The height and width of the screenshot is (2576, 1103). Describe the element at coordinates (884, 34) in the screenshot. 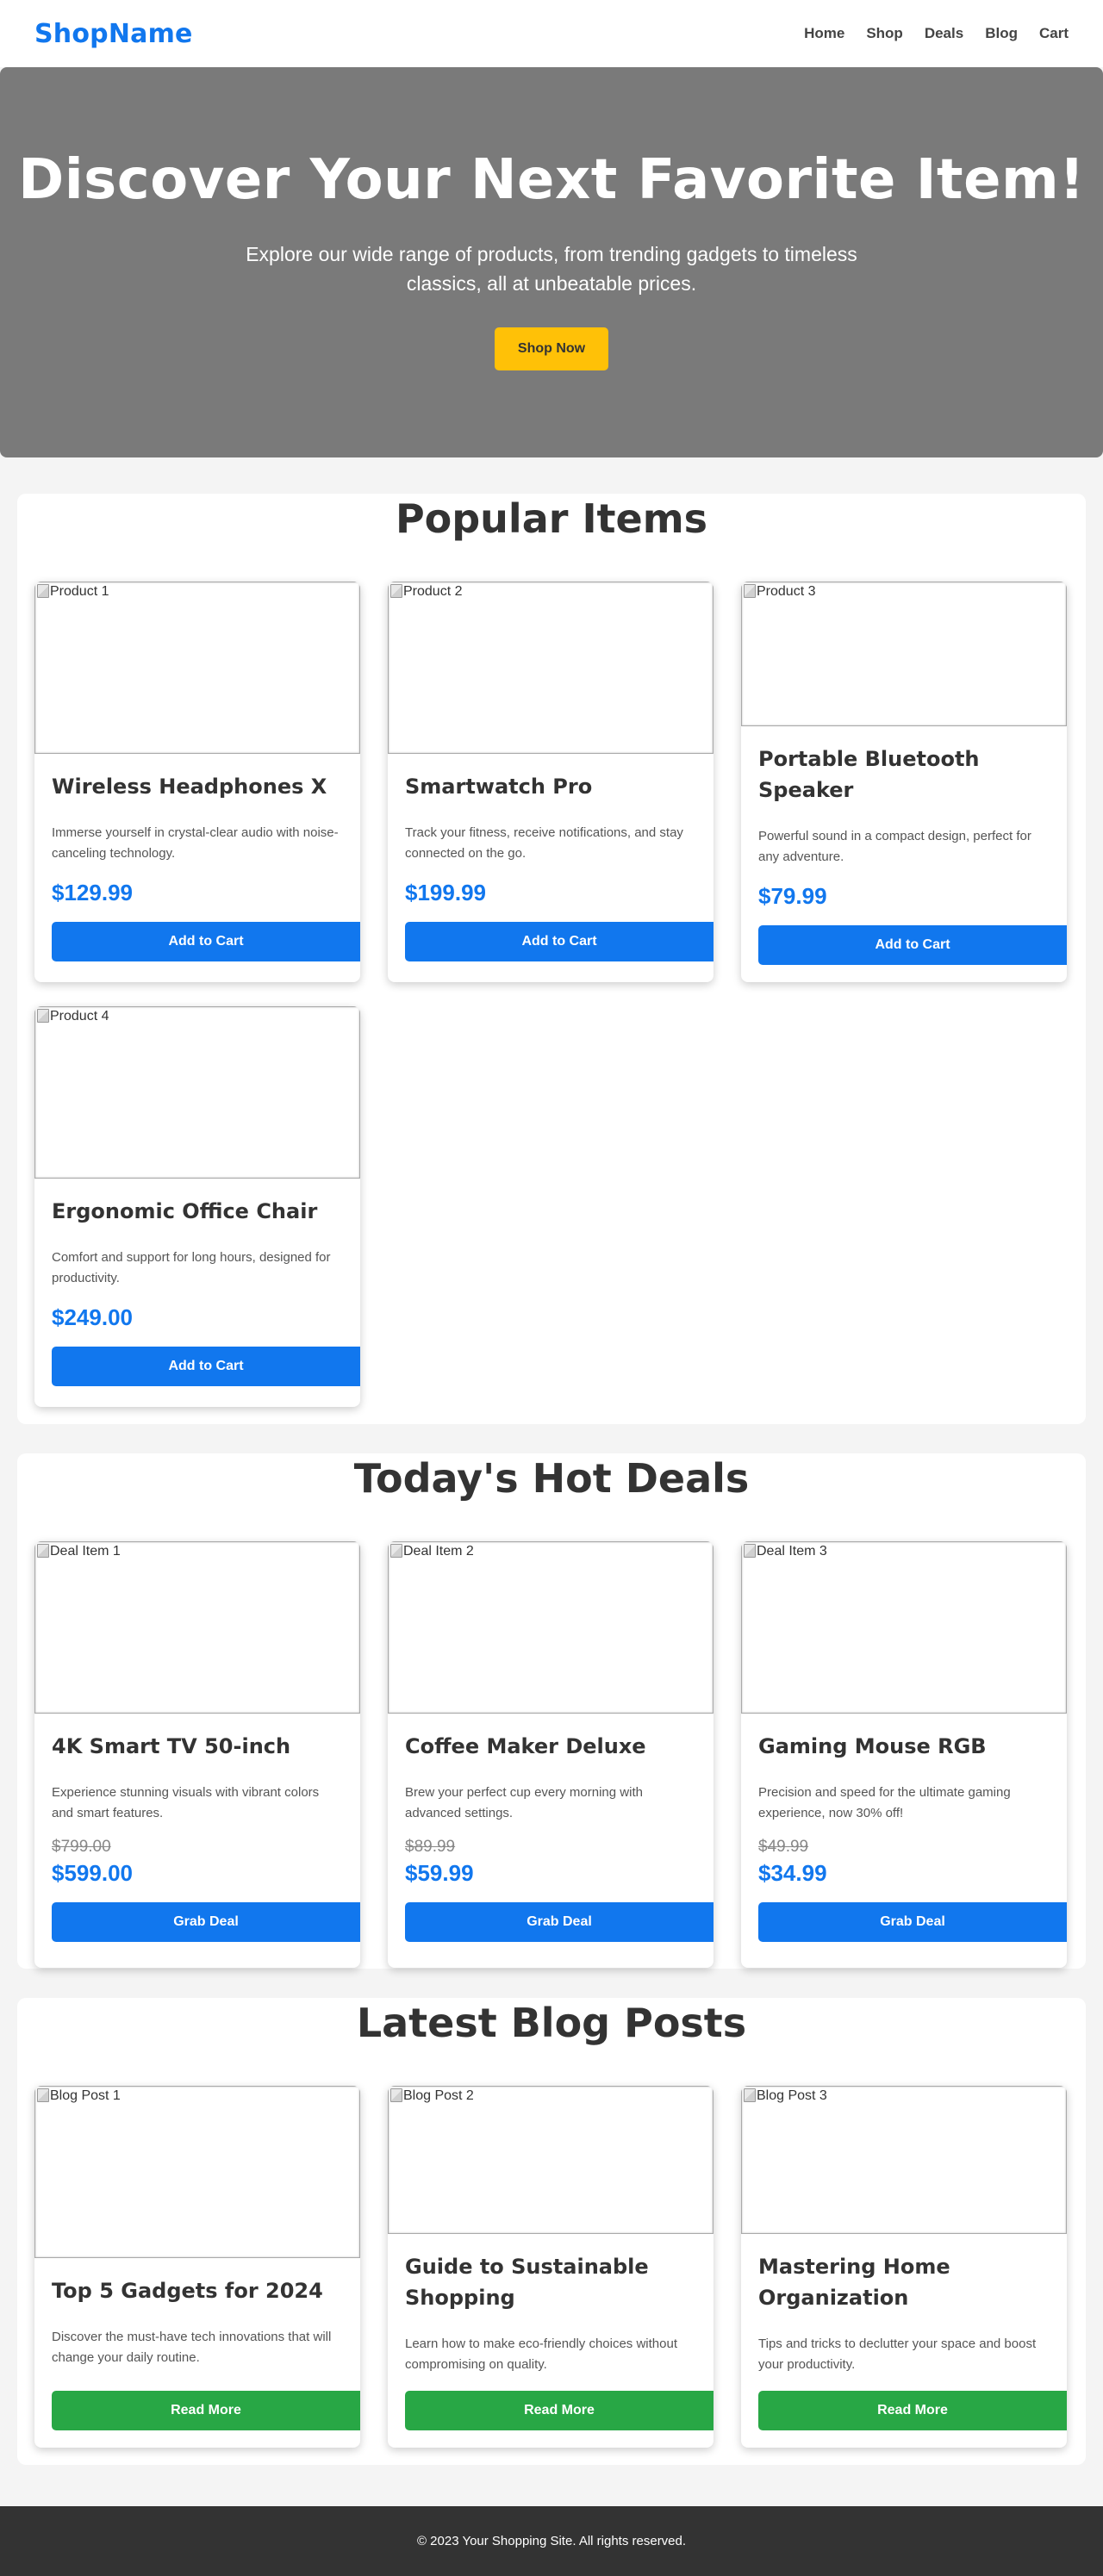

I see `nav-link-shop: Shop` at that location.